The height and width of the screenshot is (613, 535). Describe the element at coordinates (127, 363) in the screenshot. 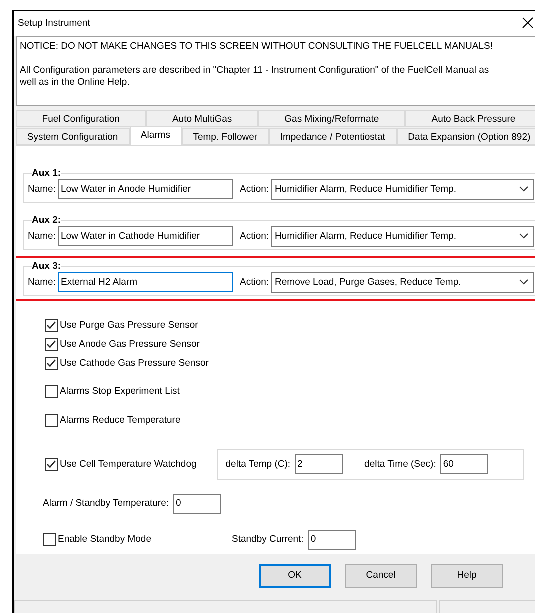

I see `checkbox: Use Cathode Gas Pressure Sensor` at that location.